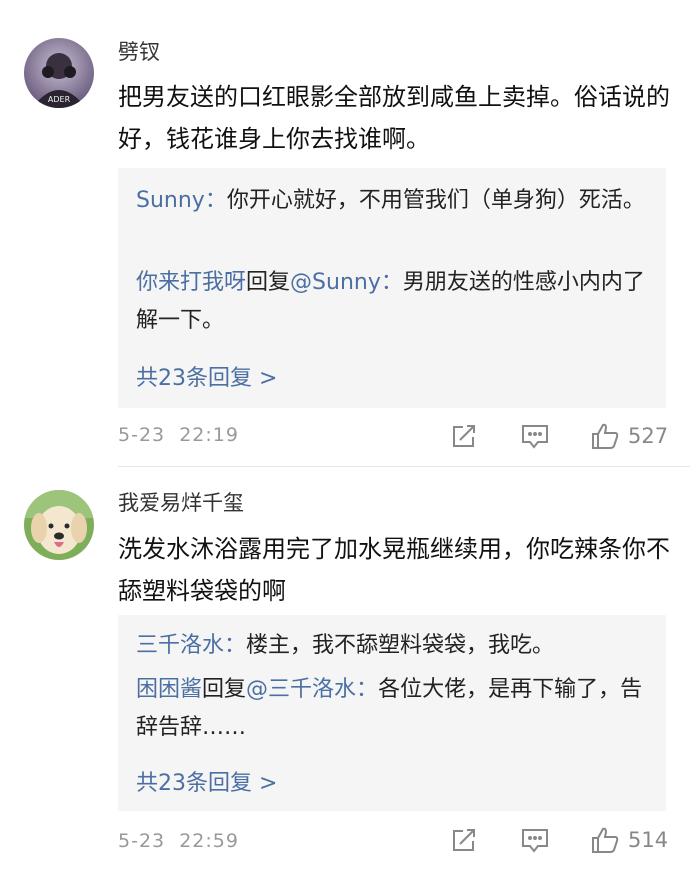 Image resolution: width=690 pixels, height=870 pixels. I want to click on reply-author: 三千洛水, so click(180, 645).